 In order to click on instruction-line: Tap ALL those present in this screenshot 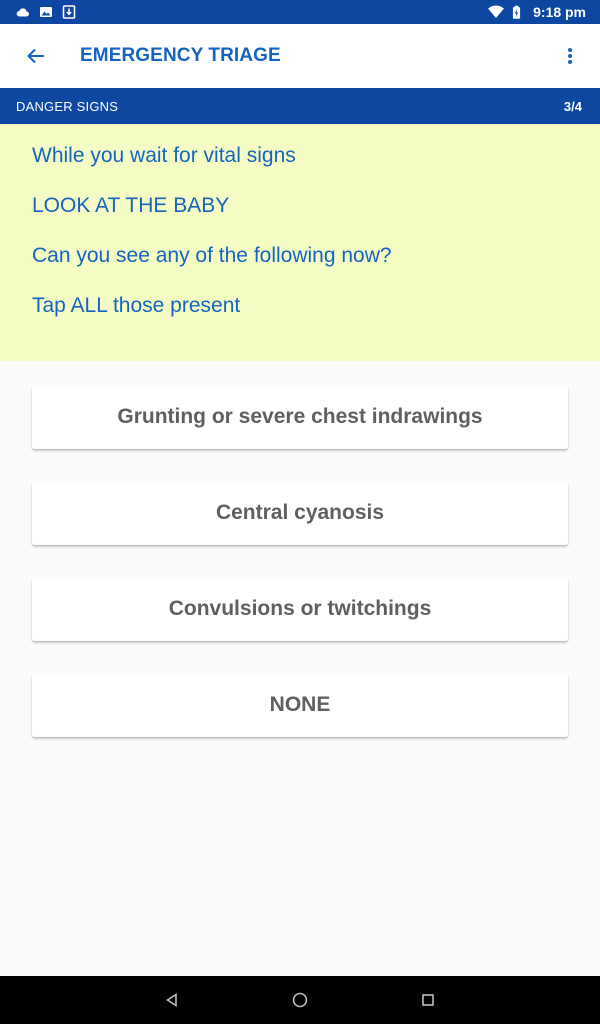, I will do `click(136, 305)`.